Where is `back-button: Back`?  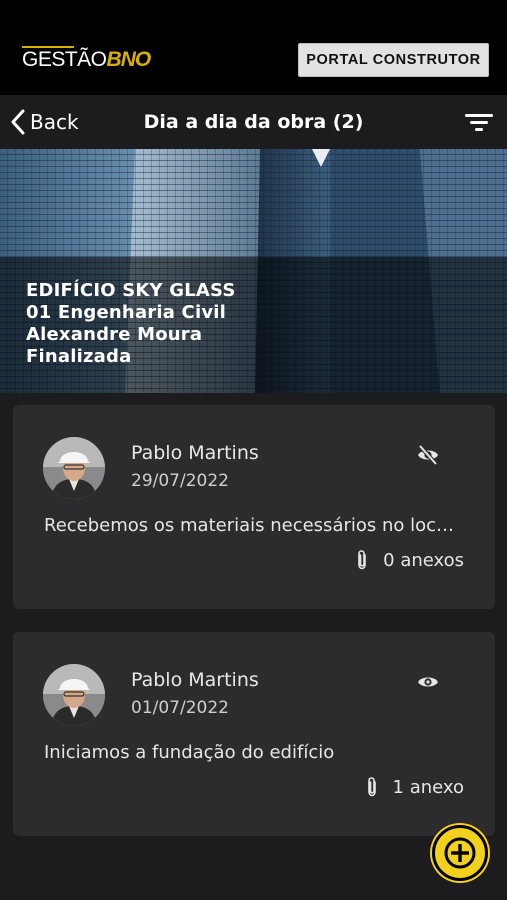
back-button: Back is located at coordinates (44, 122).